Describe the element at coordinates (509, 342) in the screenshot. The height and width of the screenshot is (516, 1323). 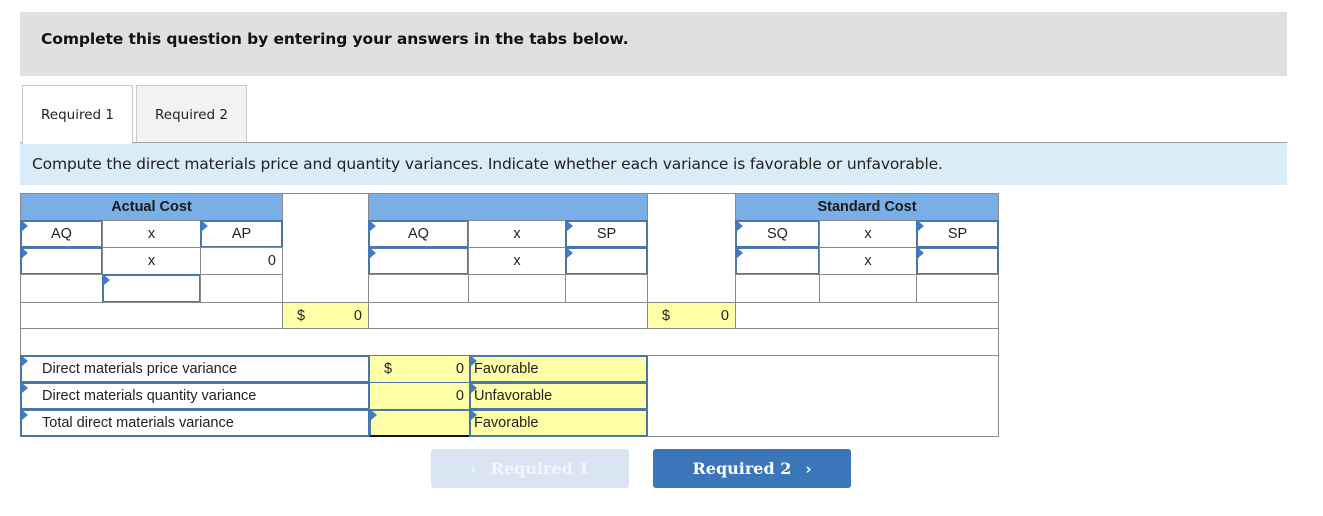
I see `spacer-row` at that location.